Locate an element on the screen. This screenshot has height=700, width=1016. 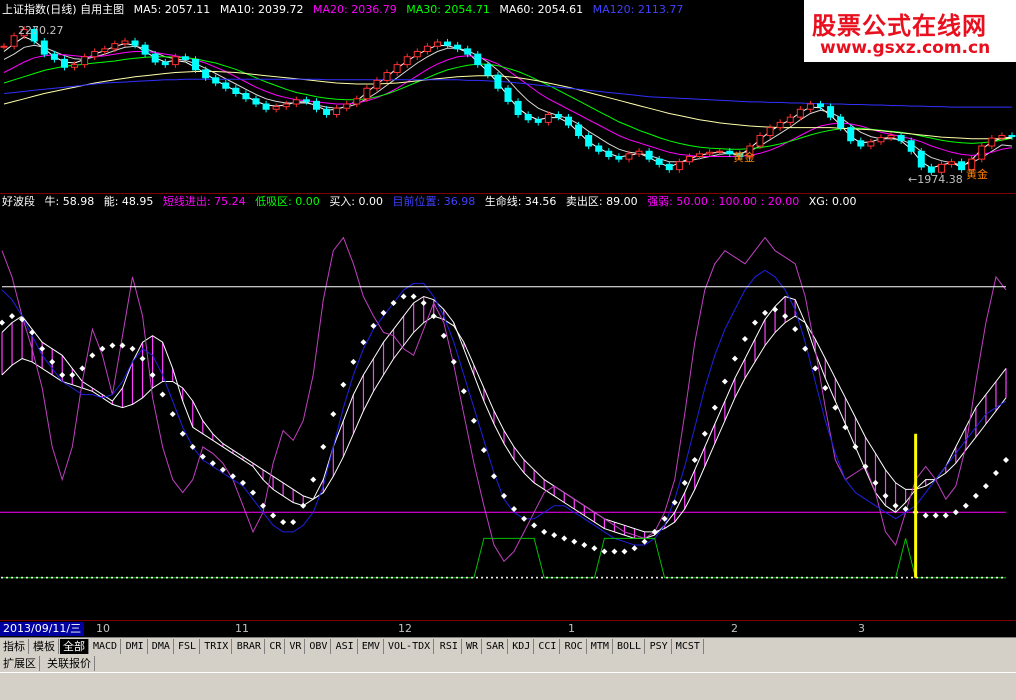
tab-roc: ROC is located at coordinates (574, 646).